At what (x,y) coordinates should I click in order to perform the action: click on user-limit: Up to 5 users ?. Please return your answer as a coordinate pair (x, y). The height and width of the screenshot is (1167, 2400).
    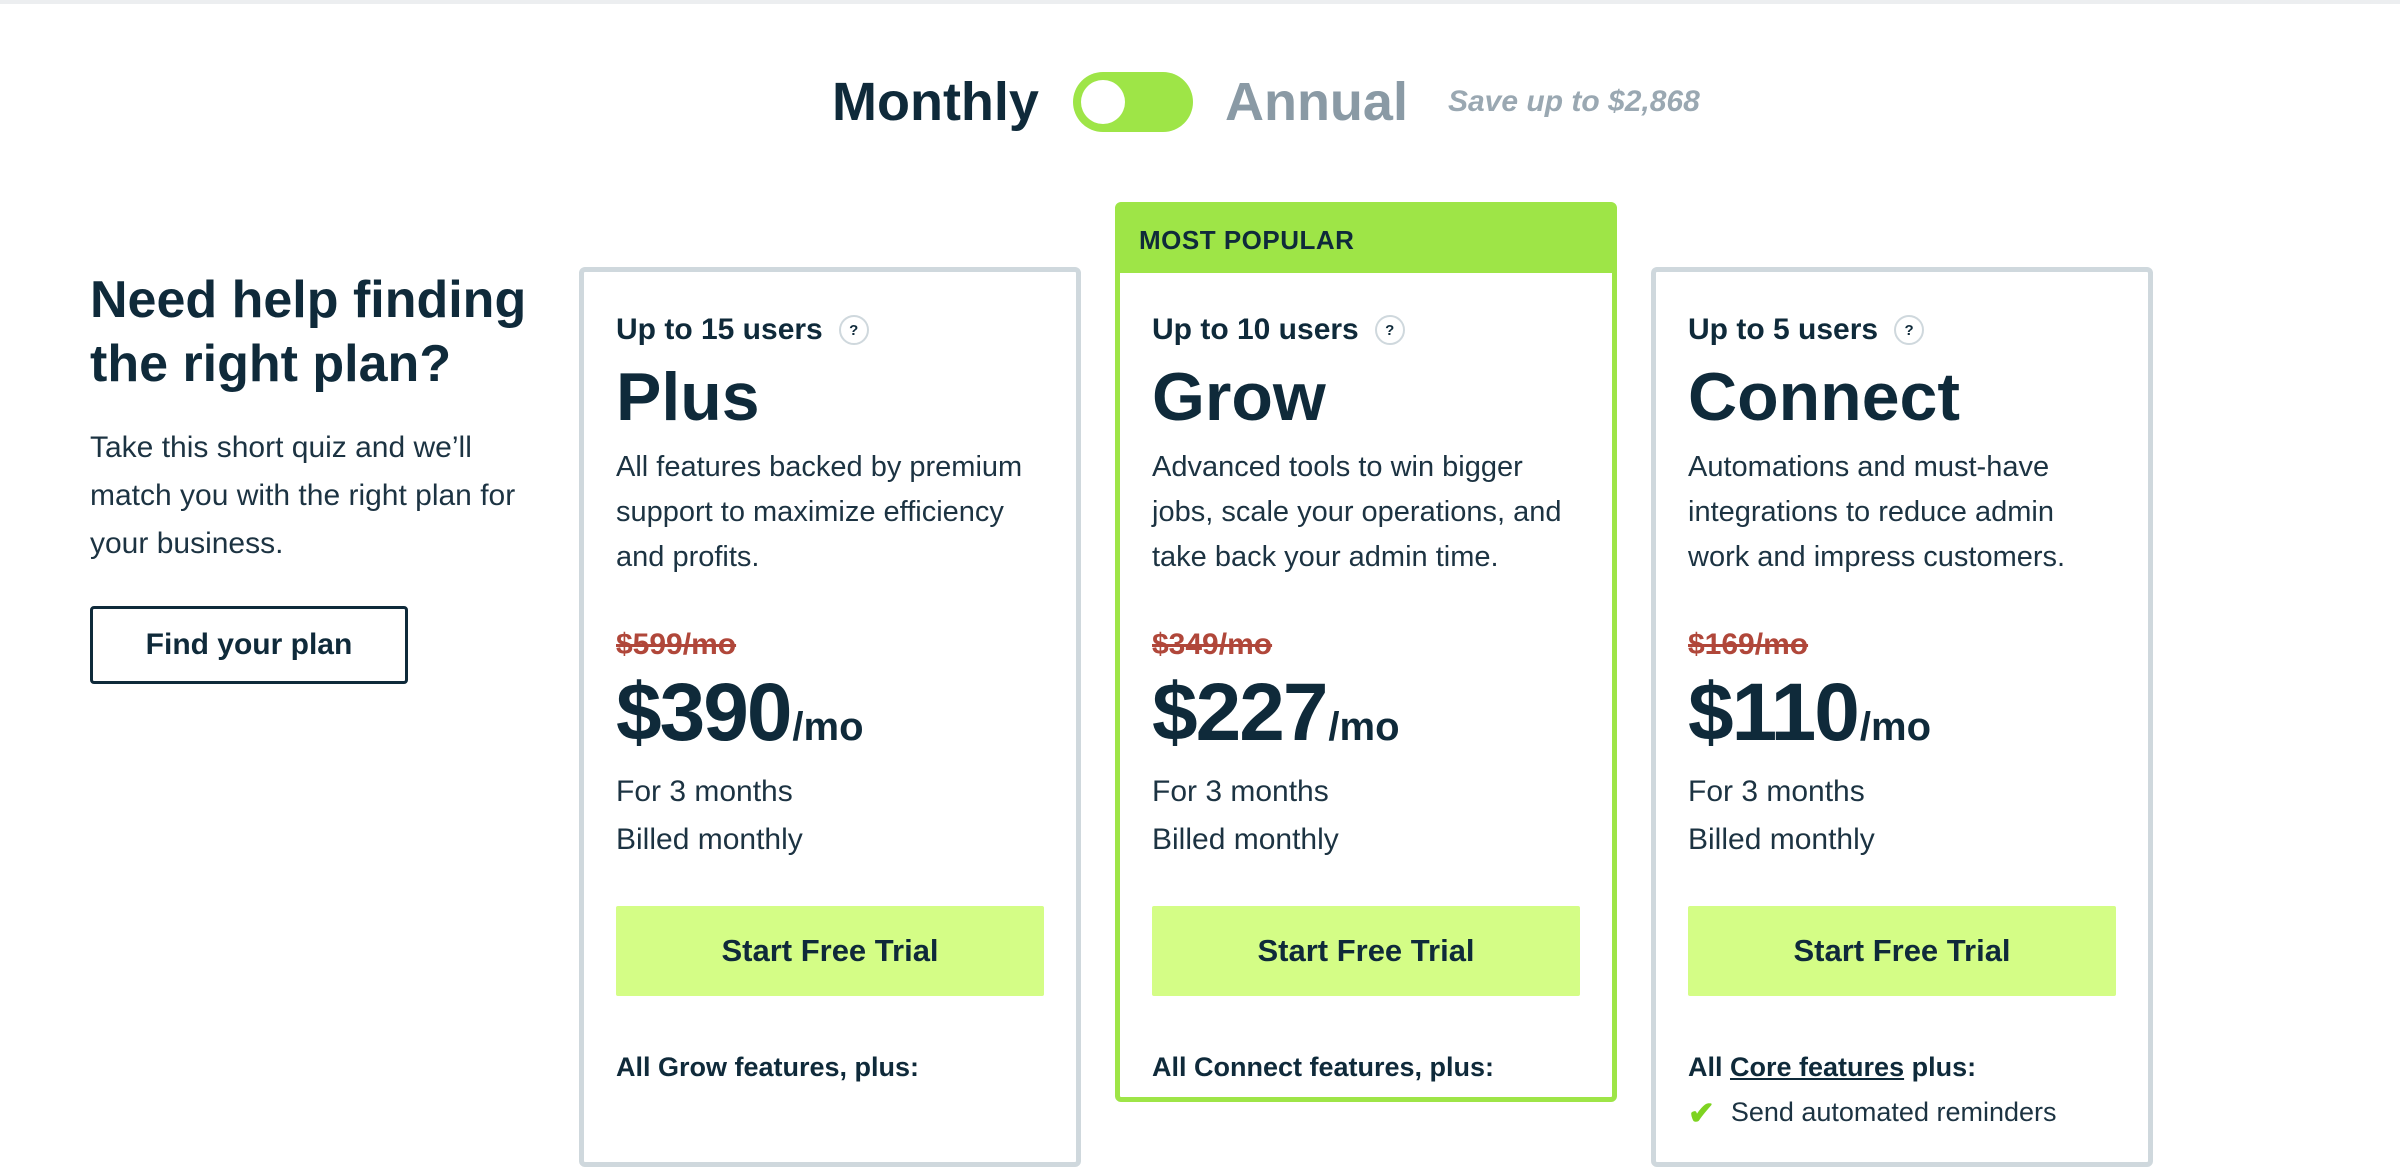
    Looking at the image, I should click on (1902, 330).